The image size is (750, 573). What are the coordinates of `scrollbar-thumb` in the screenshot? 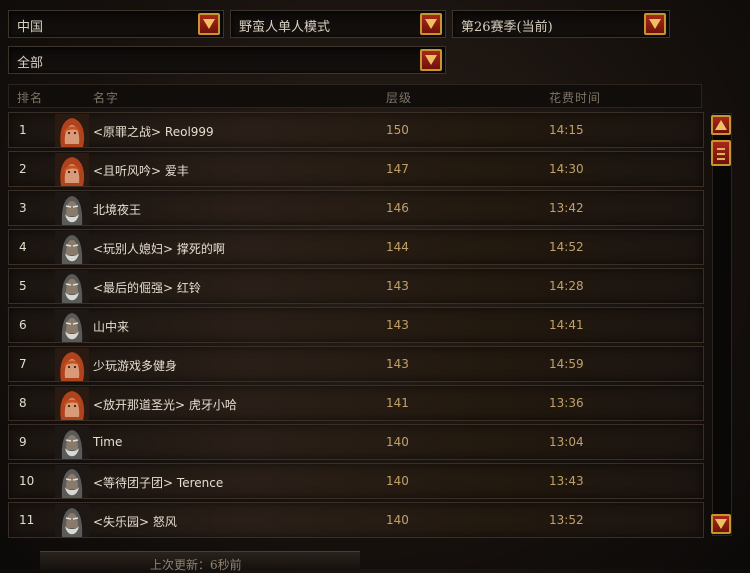 It's located at (721, 153).